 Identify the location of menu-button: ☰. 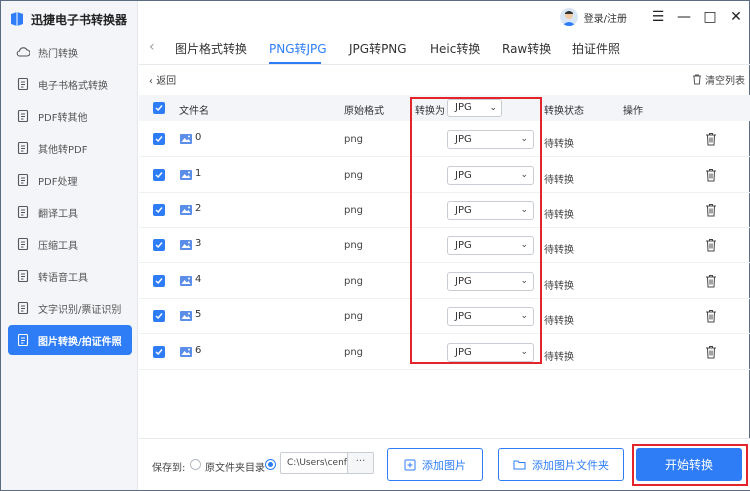
(658, 17).